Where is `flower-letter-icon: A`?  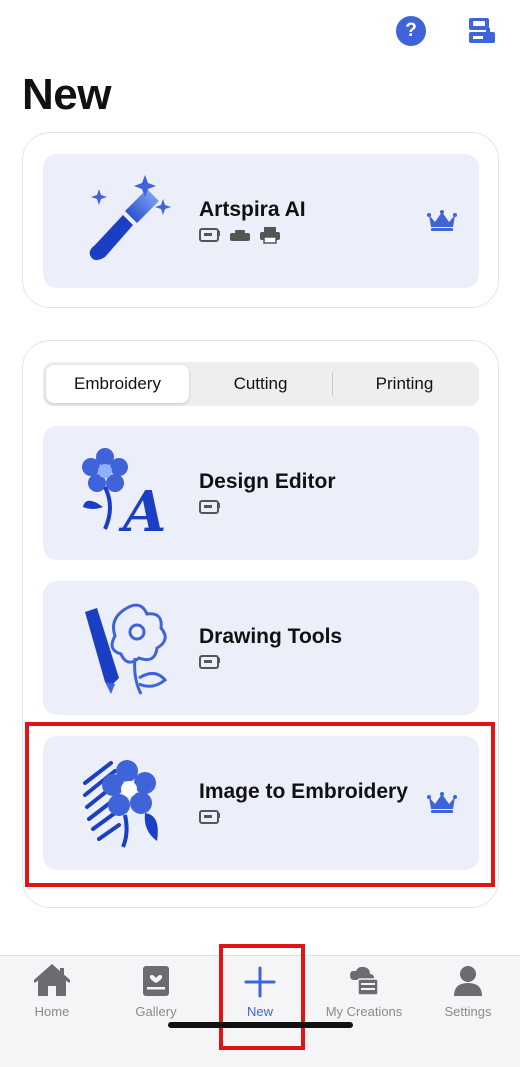 flower-letter-icon: A is located at coordinates (125, 493).